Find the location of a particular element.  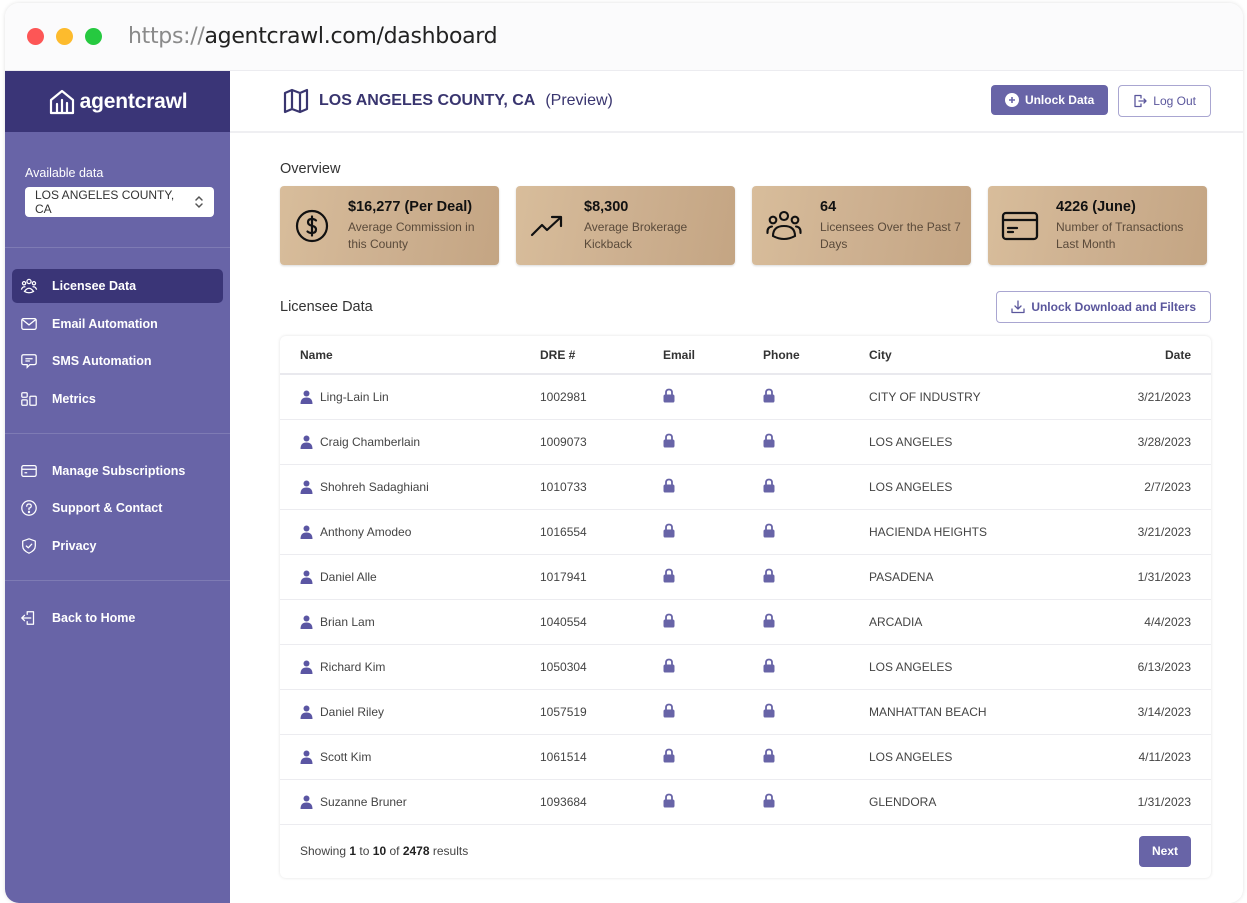

stat-card-licensees: 64 Licensees Over the Past 7 Days is located at coordinates (861, 225).